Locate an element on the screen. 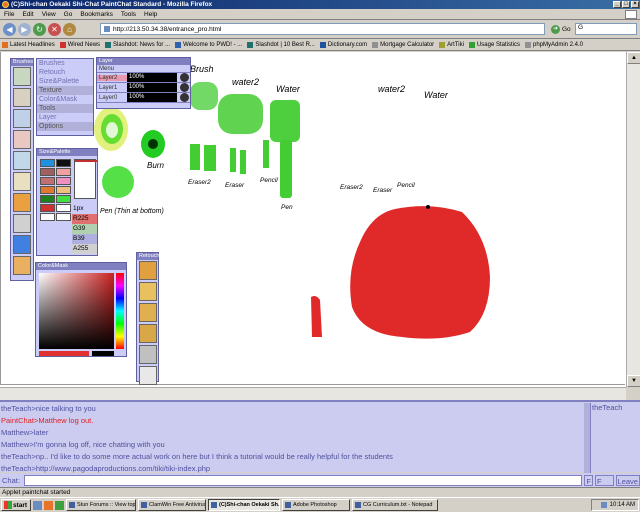 Image resolution: width=640 pixels, height=512 pixels. blue-value: B39 is located at coordinates (84, 239).